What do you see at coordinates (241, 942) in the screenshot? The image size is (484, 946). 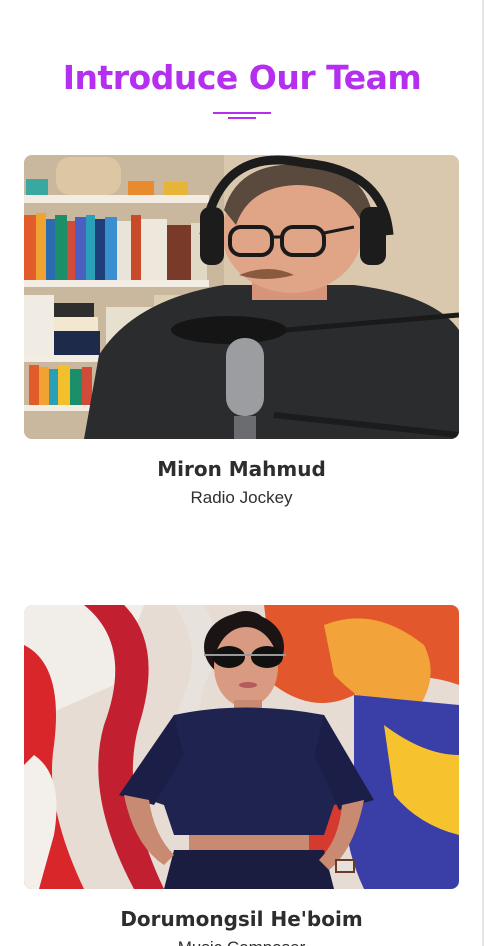 I see `team-member-role: Music Composer` at bounding box center [241, 942].